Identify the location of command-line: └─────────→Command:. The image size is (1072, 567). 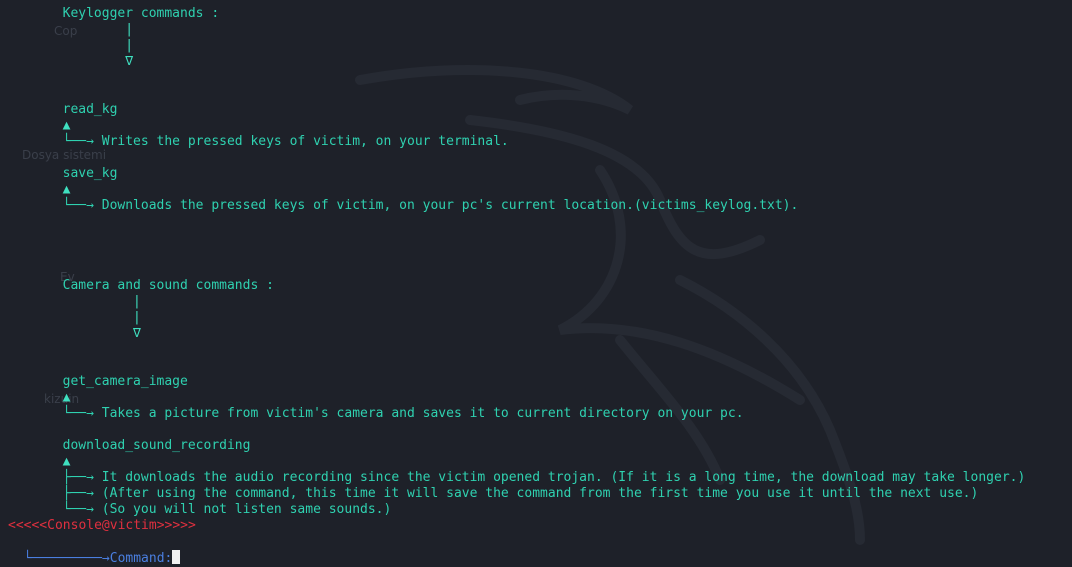
(94, 550).